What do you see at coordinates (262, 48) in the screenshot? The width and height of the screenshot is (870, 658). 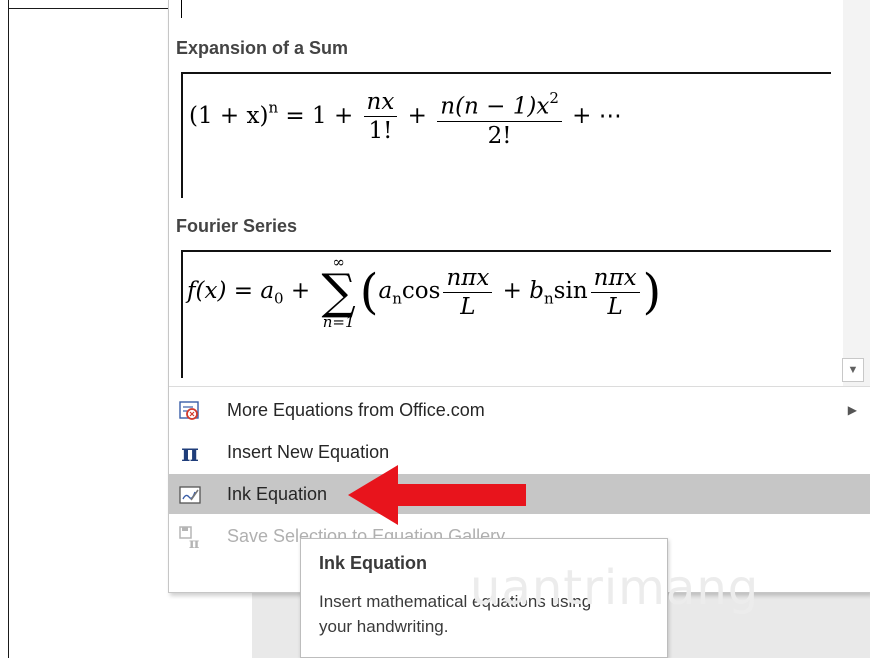 I see `section-title-expansion: Expansion of a Sum` at bounding box center [262, 48].